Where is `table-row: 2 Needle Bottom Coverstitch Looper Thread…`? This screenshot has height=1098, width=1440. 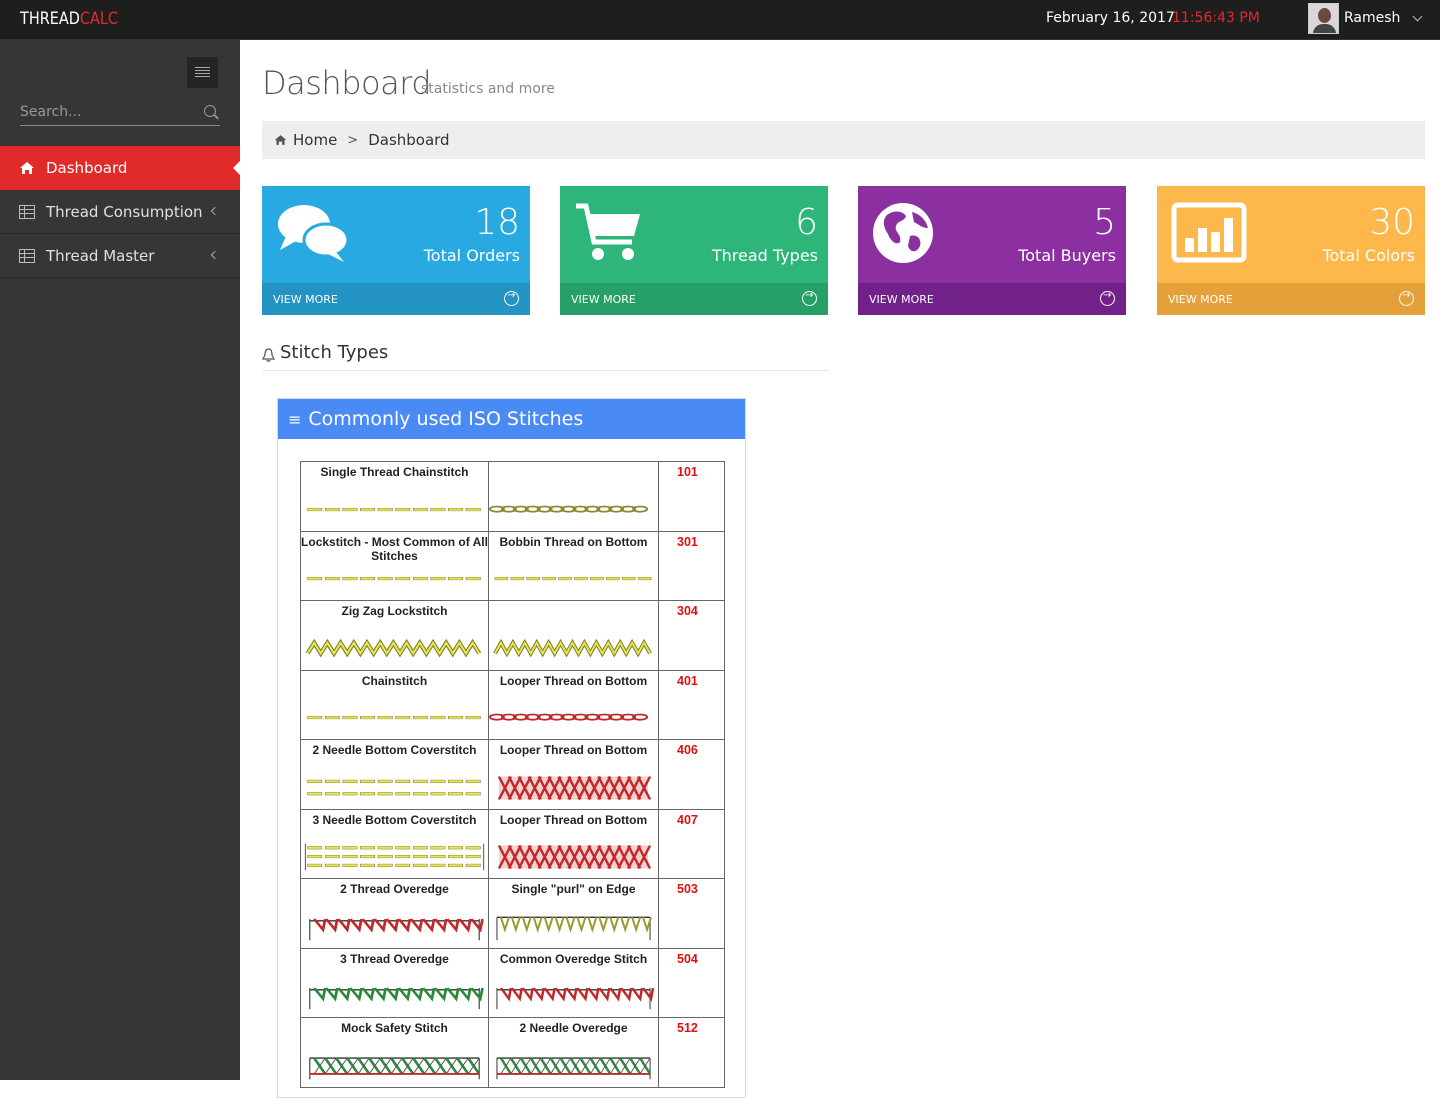
table-row: 2 Needle Bottom Coverstitch Looper Thread… is located at coordinates (512, 774).